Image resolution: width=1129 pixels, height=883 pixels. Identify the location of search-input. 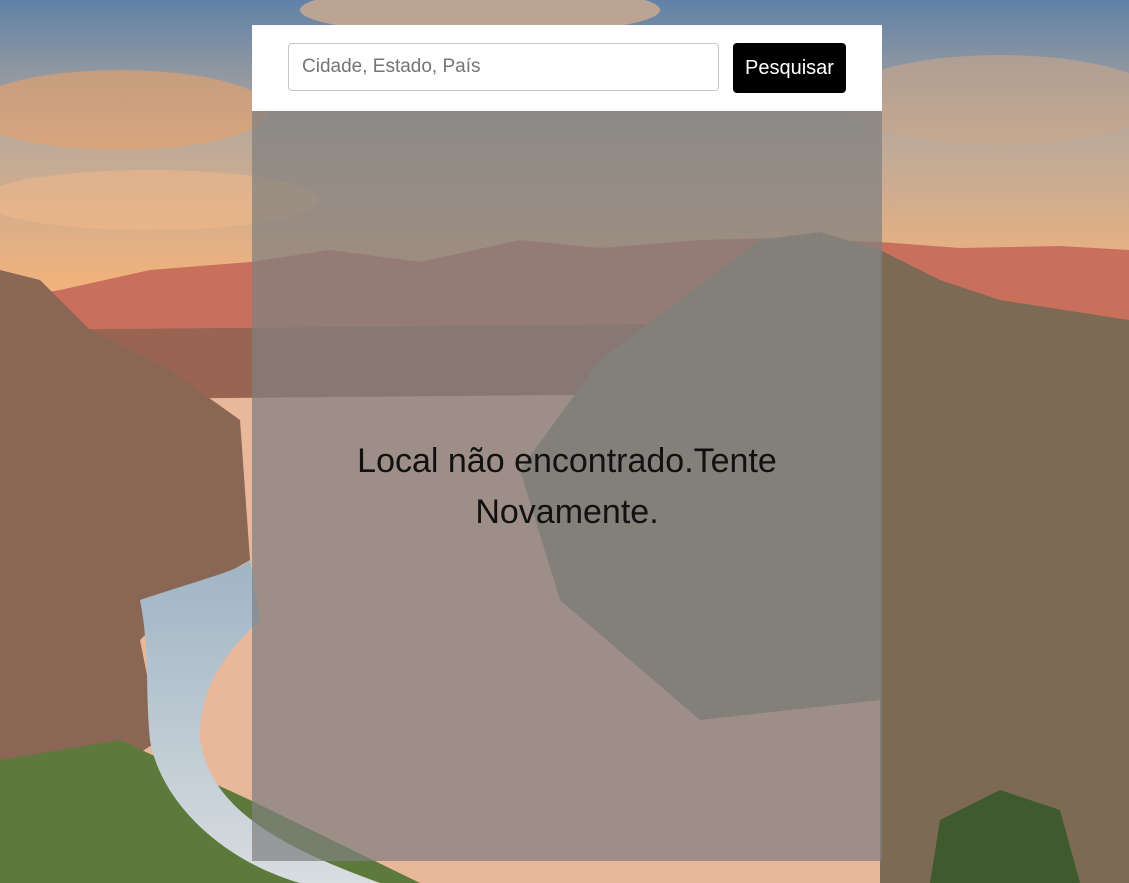
(503, 67).